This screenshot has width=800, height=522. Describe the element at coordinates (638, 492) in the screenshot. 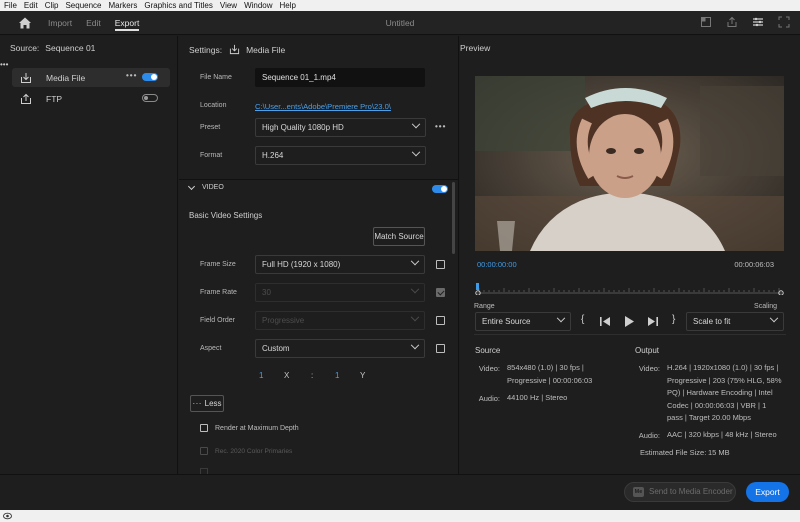

I see `media-encoder-icon: Me` at that location.